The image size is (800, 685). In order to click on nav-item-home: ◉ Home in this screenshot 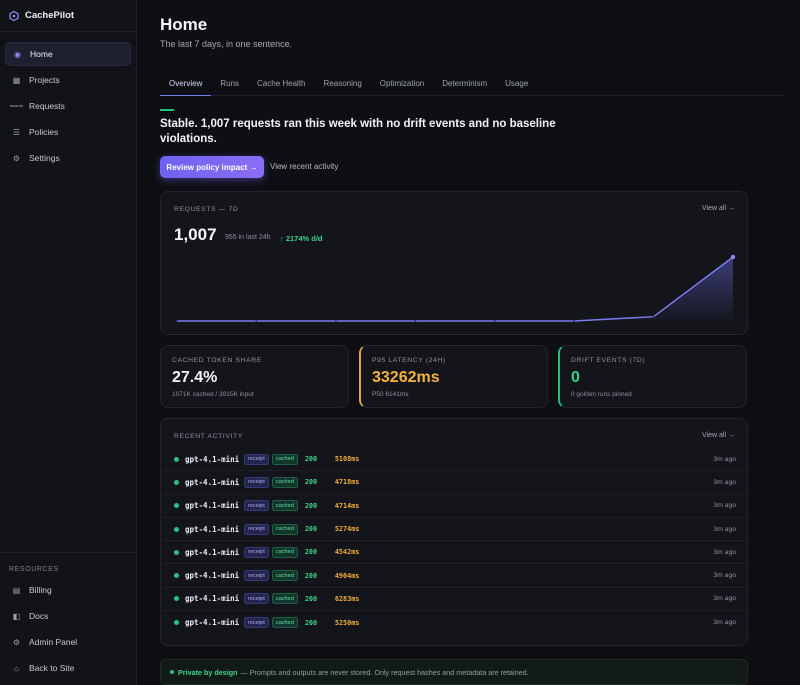, I will do `click(68, 54)`.